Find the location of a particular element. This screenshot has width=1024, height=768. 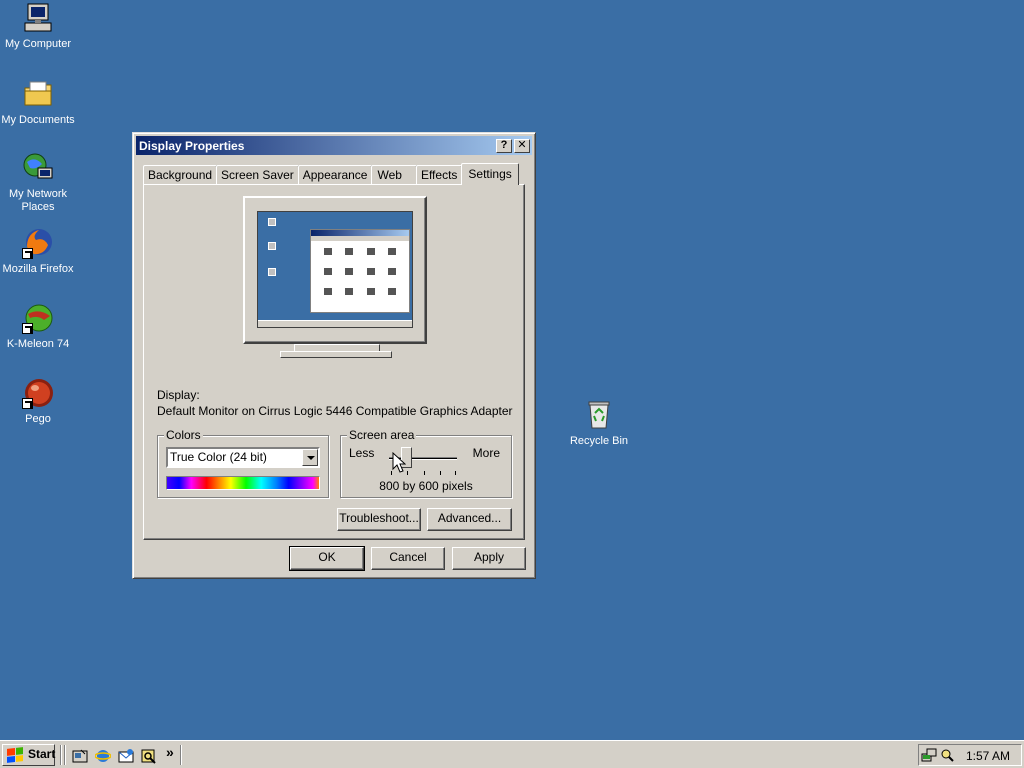

colors-selected-value: True Color (24 bit) is located at coordinates (218, 457).